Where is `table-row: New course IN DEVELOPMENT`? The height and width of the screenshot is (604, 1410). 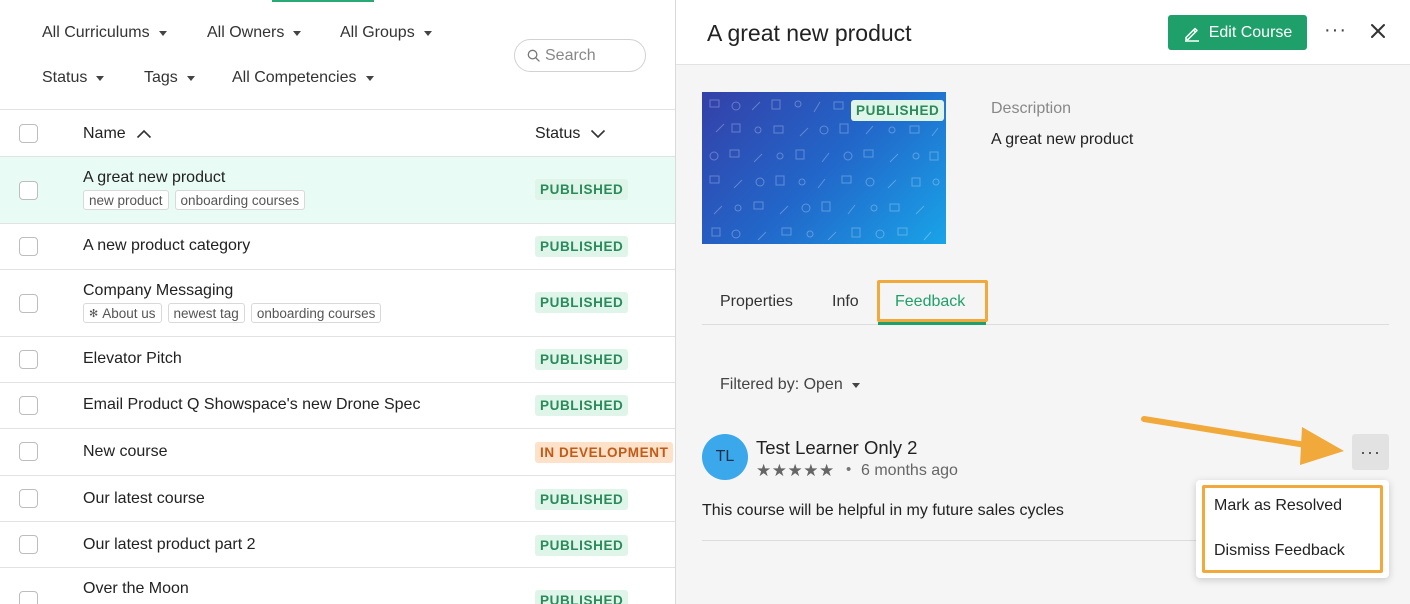
table-row: New course IN DEVELOPMENT is located at coordinates (337, 452).